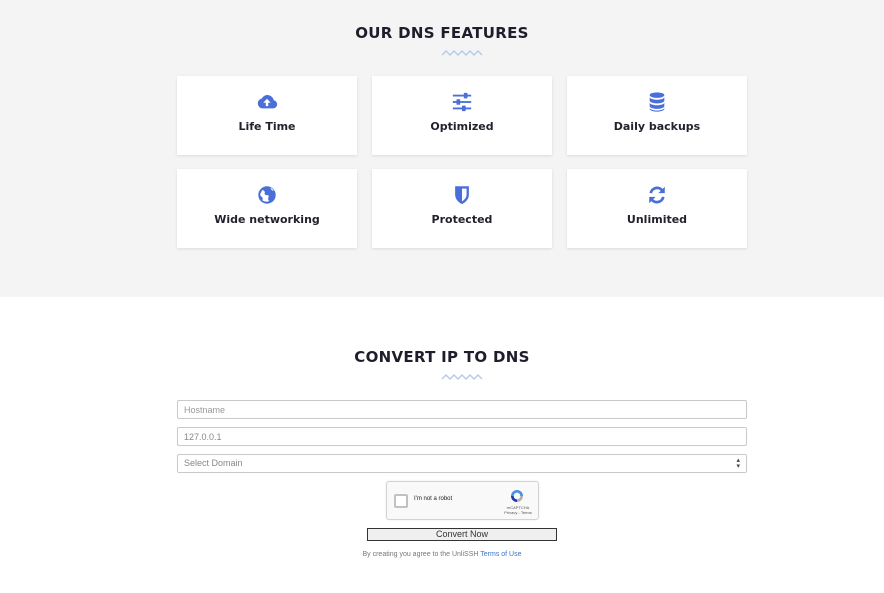  Describe the element at coordinates (442, 33) in the screenshot. I see `features-title: OUR DNS FEATURES` at that location.